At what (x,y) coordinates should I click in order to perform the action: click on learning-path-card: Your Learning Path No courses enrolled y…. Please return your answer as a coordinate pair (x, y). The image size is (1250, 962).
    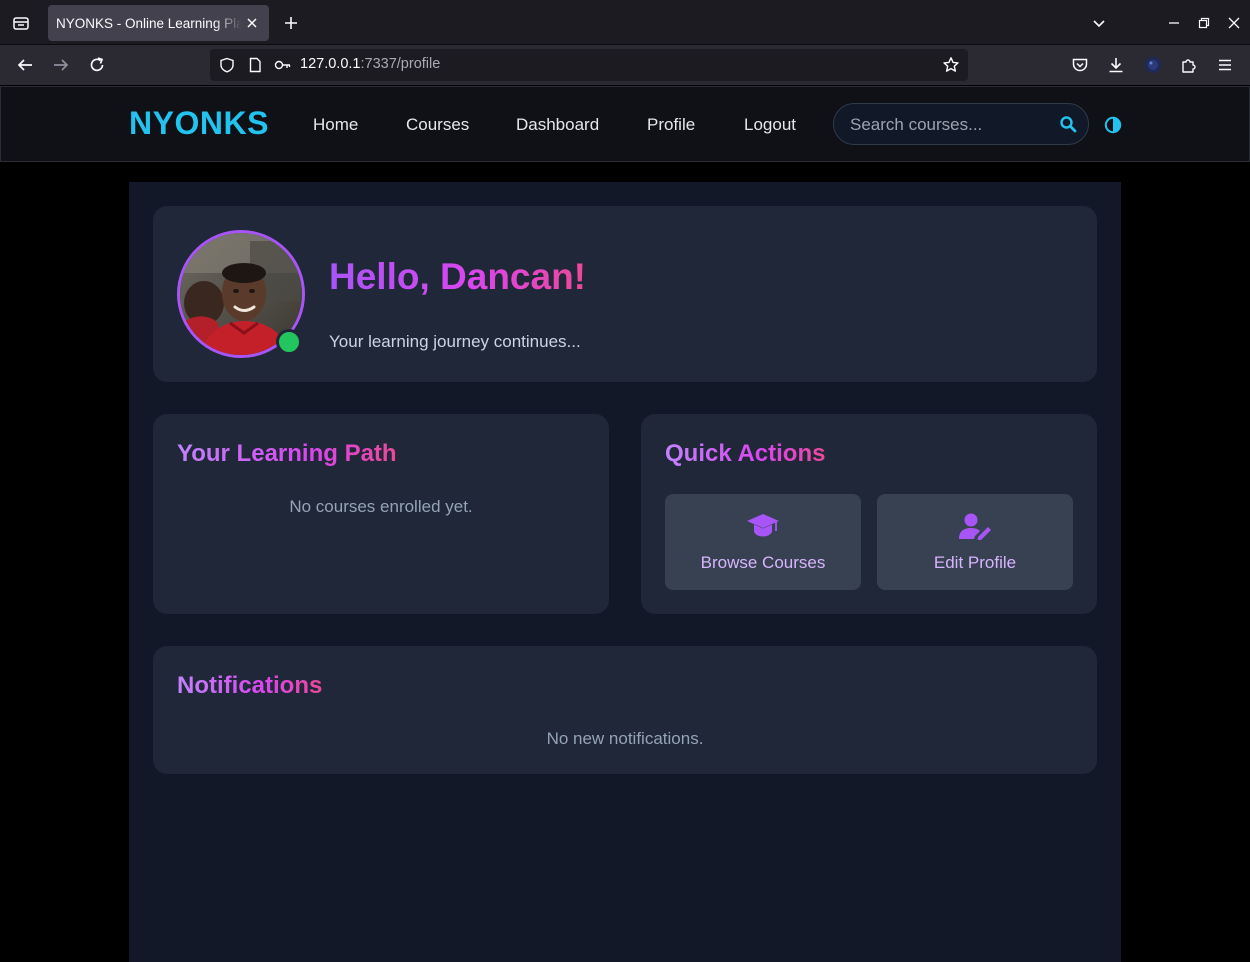
    Looking at the image, I should click on (381, 514).